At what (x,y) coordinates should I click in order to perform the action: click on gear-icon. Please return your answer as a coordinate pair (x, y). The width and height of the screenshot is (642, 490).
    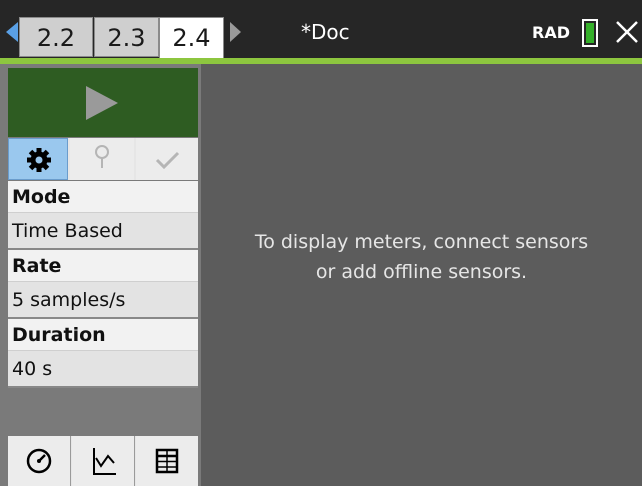
    Looking at the image, I should click on (39, 160).